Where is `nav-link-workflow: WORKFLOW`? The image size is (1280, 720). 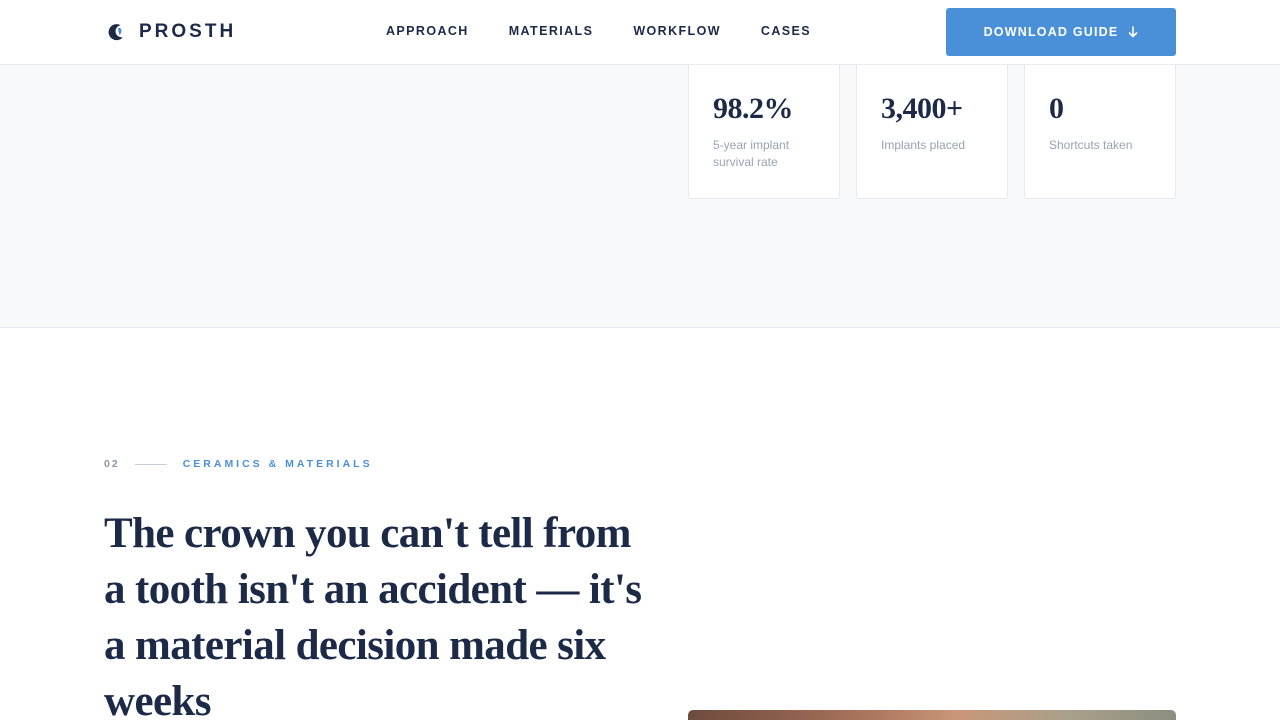
nav-link-workflow: WORKFLOW is located at coordinates (677, 31).